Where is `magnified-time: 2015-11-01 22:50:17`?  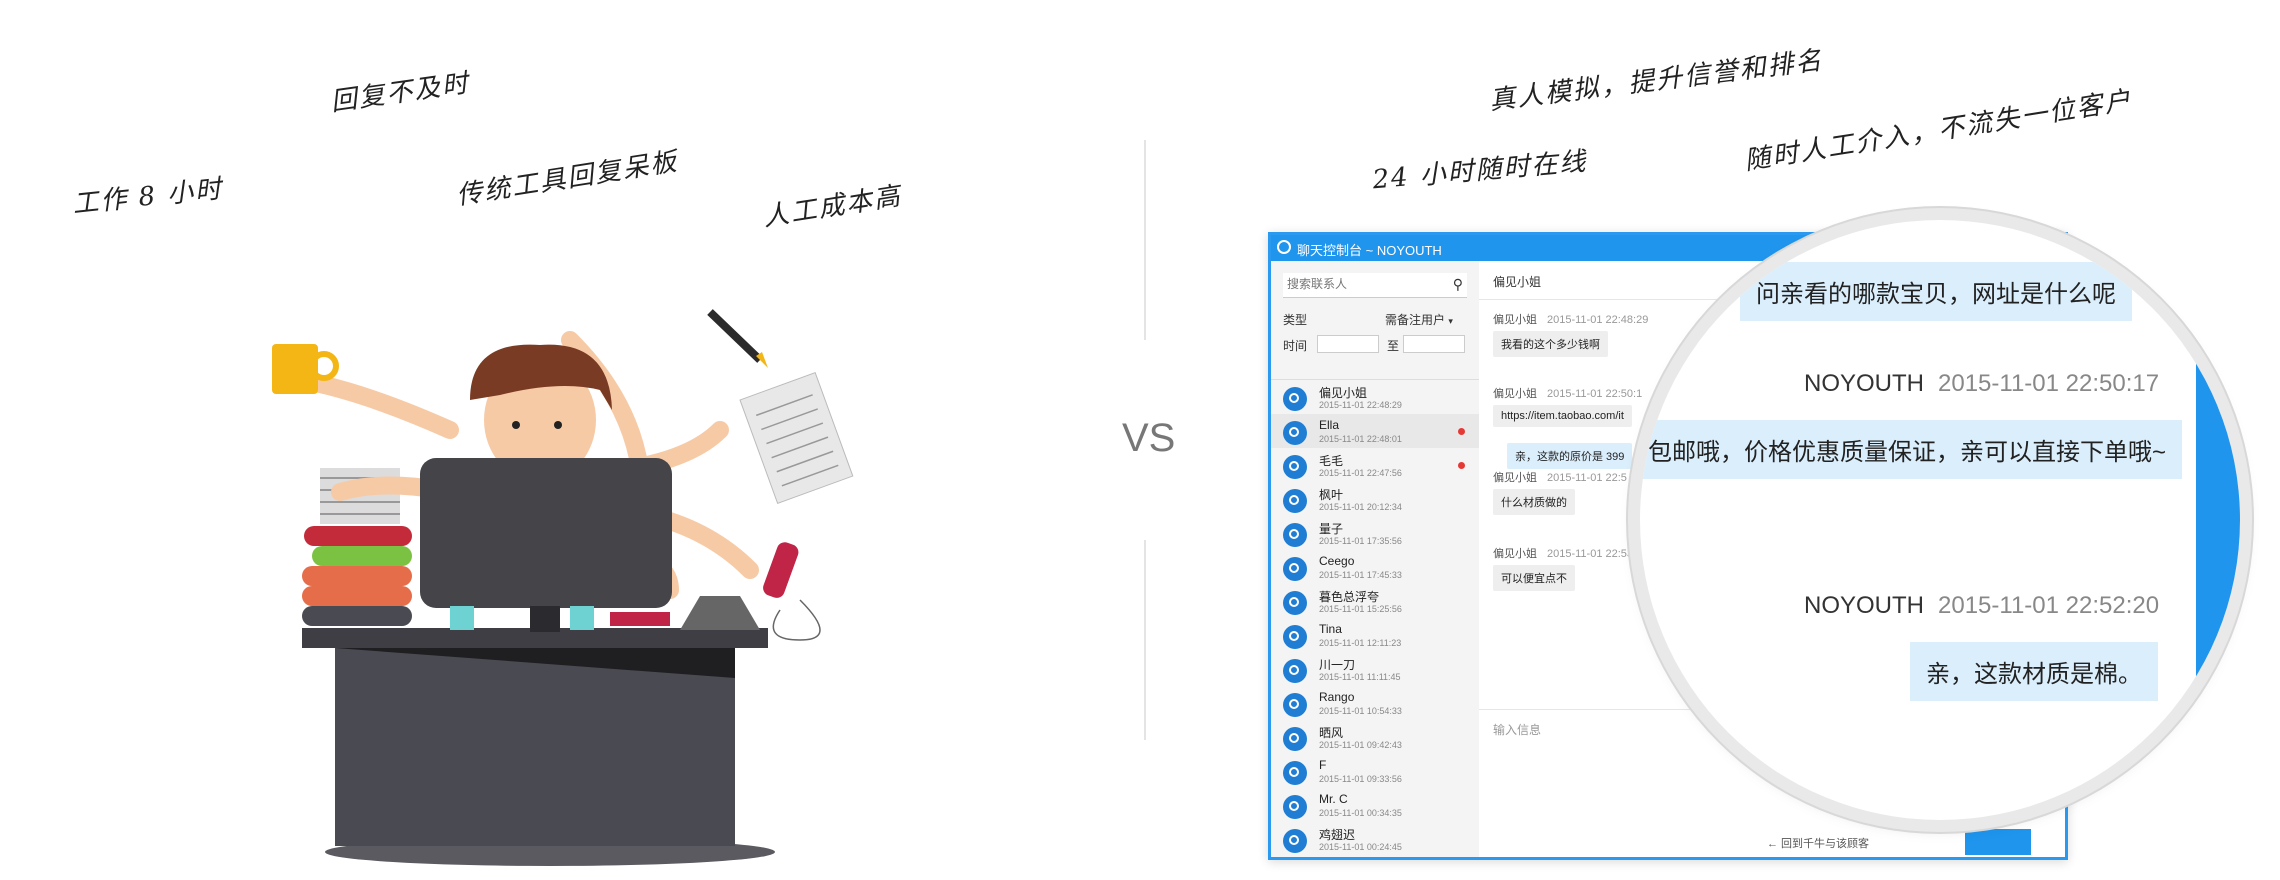
magnified-time: 2015-11-01 22:50:17 is located at coordinates (2049, 383).